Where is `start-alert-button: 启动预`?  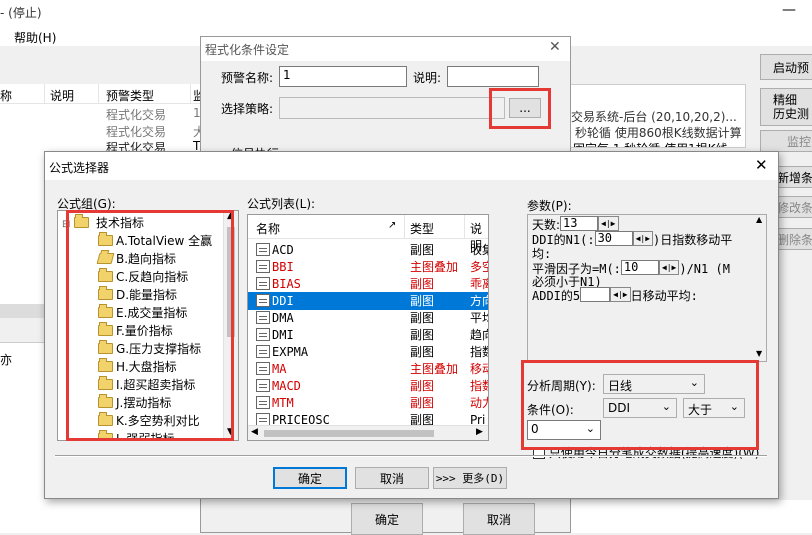 start-alert-button: 启动预 is located at coordinates (786, 67).